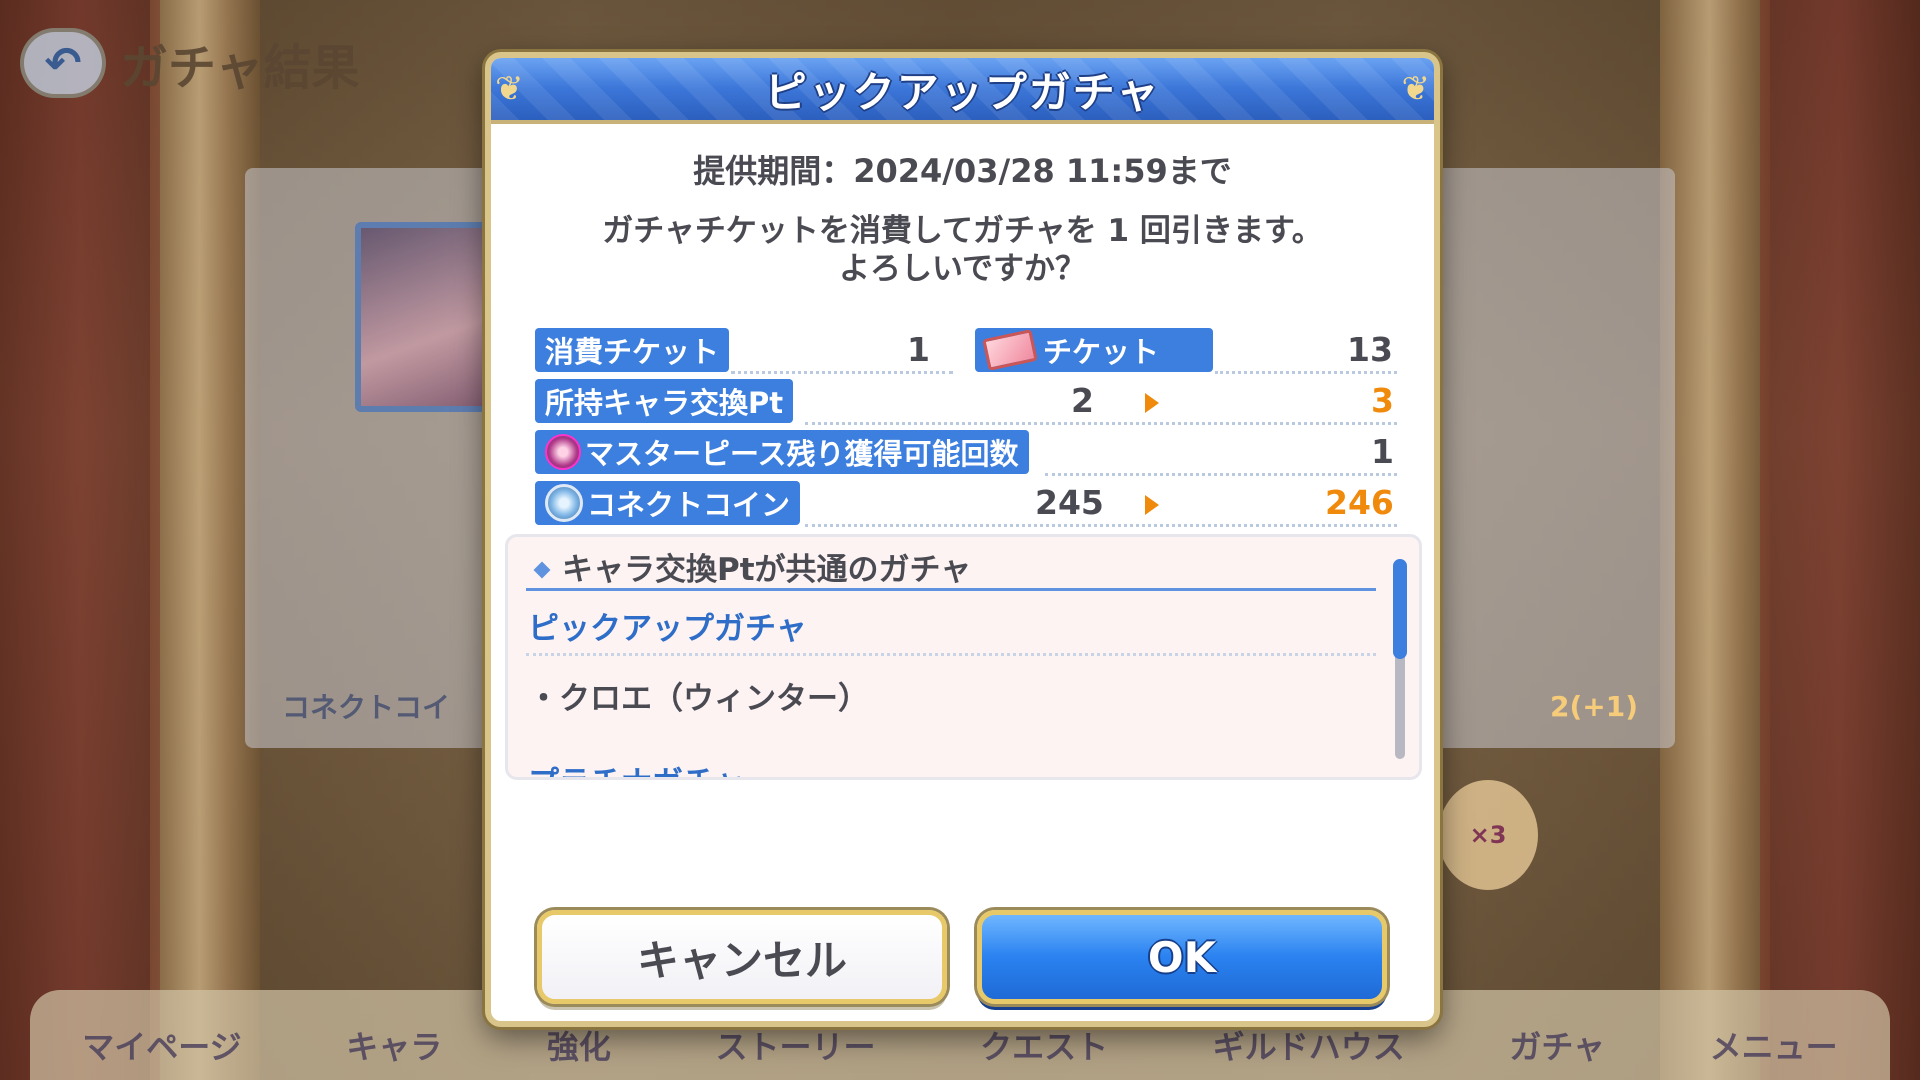 This screenshot has width=1920, height=1080. What do you see at coordinates (430, 317) in the screenshot?
I see `background-character-card` at bounding box center [430, 317].